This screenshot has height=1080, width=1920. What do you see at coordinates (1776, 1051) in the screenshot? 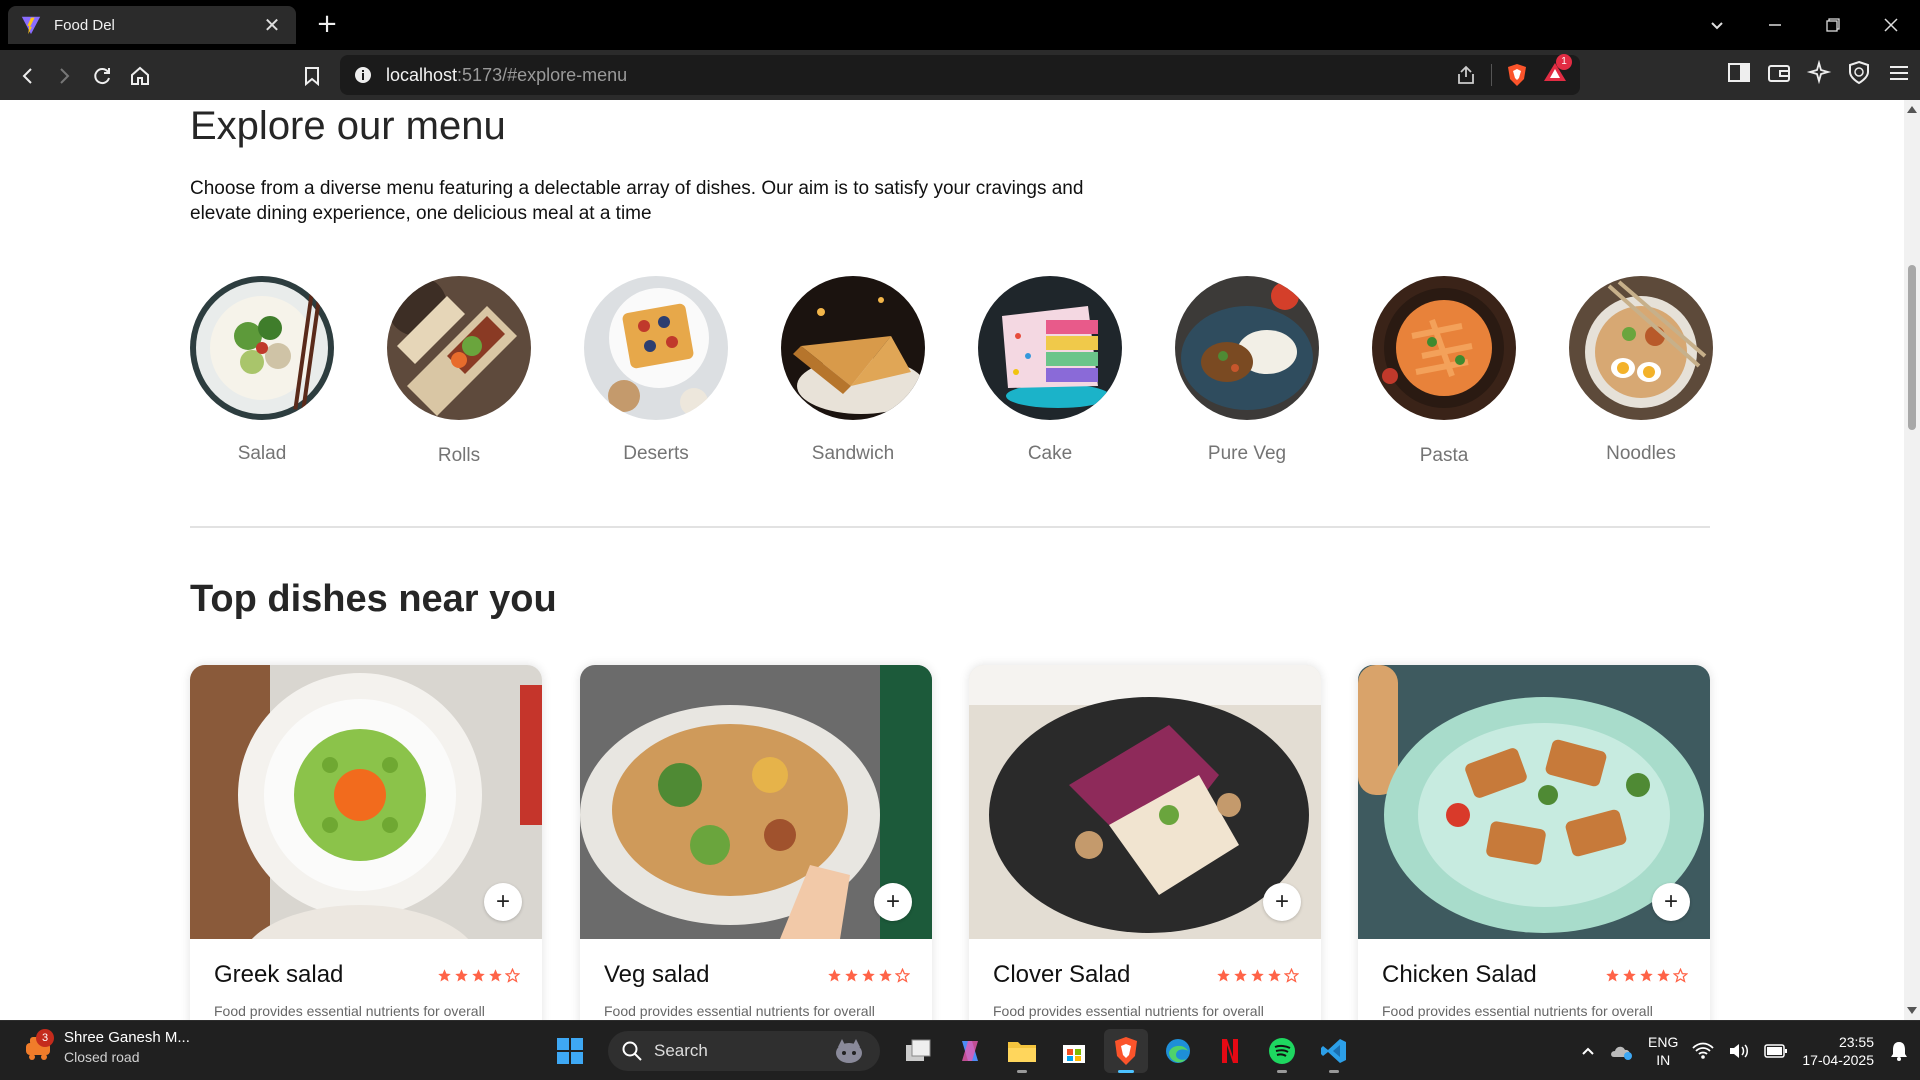
I see `battery-icon` at bounding box center [1776, 1051].